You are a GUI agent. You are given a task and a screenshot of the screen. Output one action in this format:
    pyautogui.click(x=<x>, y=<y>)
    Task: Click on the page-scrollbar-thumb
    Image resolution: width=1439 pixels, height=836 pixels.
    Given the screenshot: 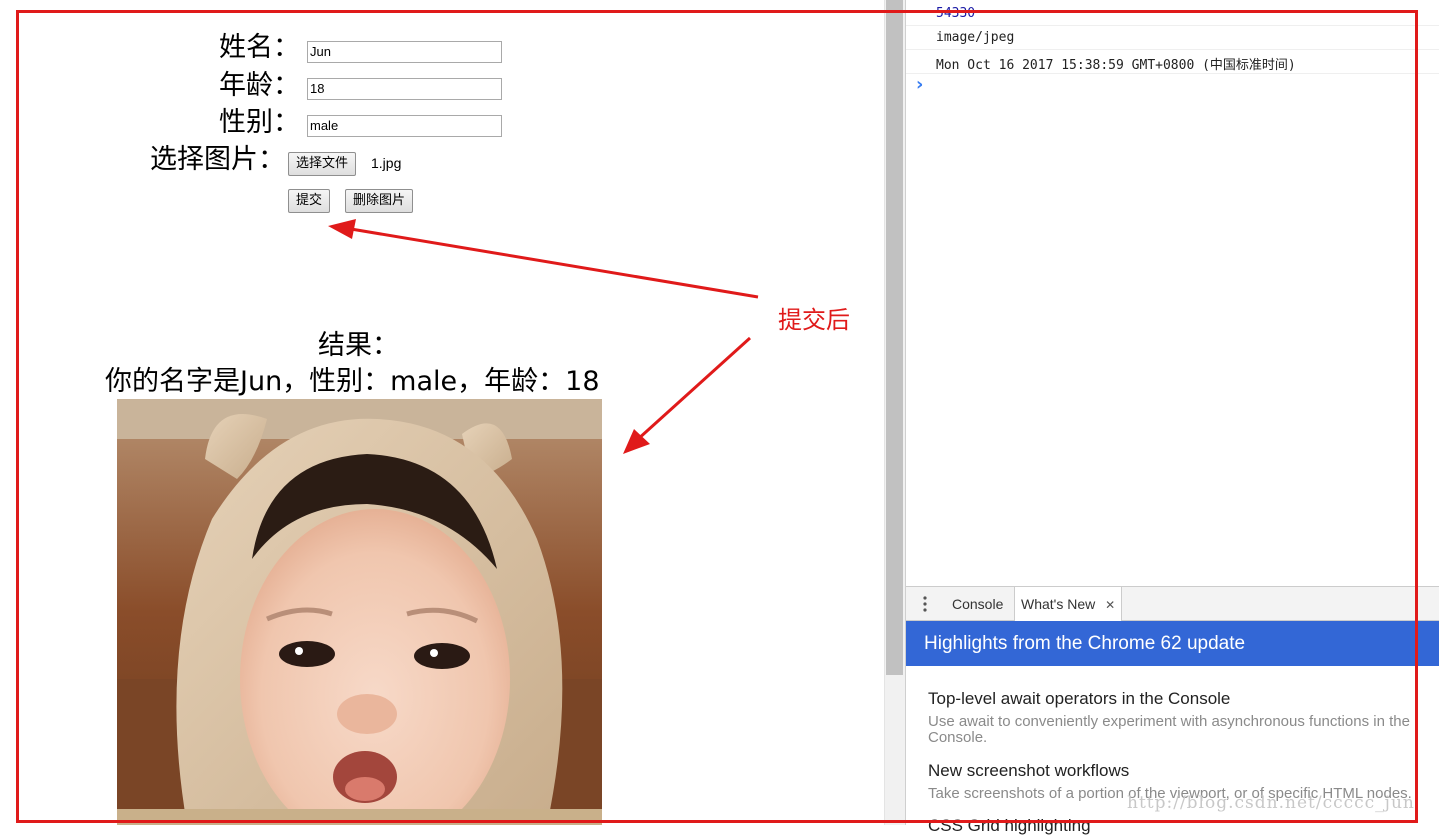 What is the action you would take?
    pyautogui.click(x=894, y=337)
    